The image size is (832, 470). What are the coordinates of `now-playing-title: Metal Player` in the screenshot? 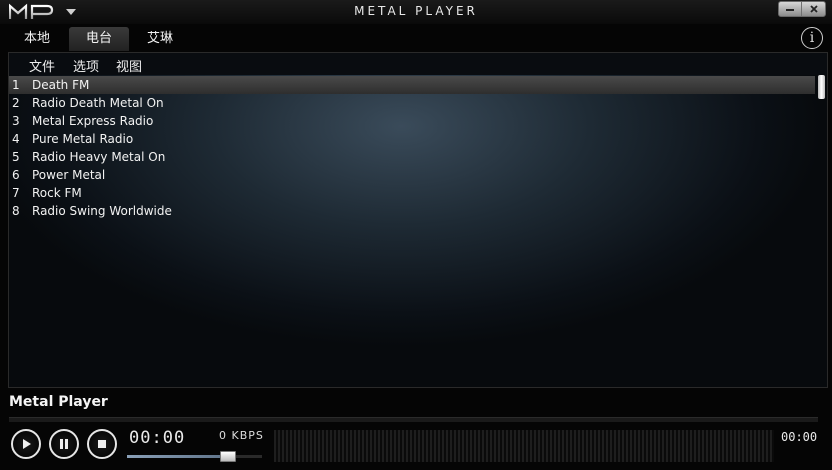 It's located at (58, 402).